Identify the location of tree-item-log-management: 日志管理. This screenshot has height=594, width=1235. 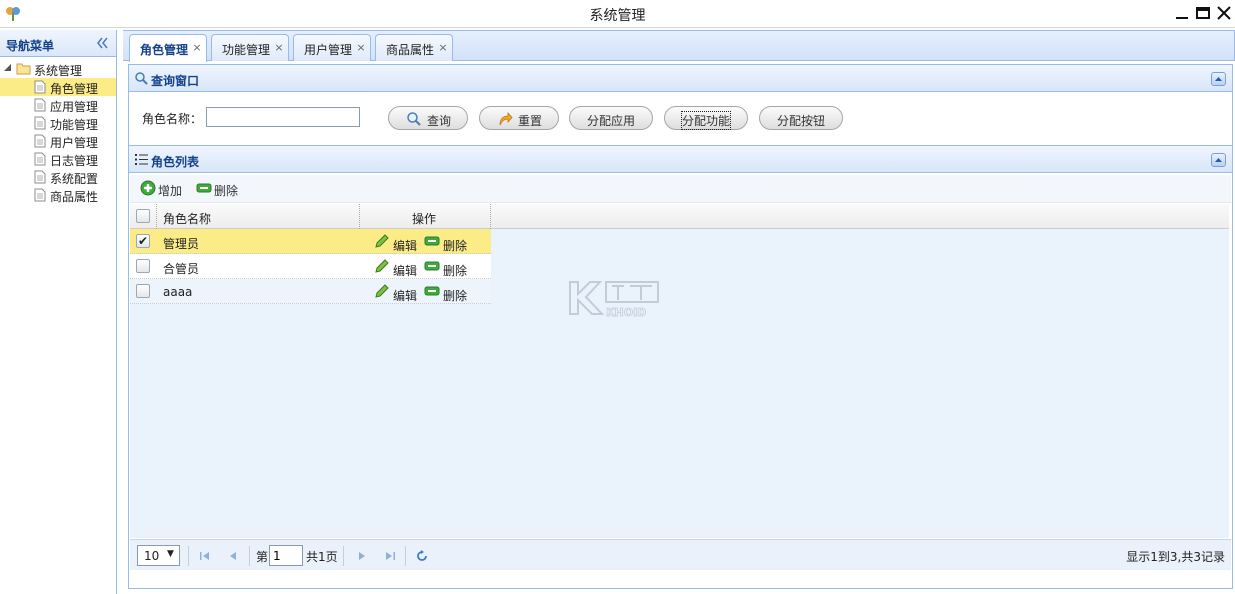
(58, 159).